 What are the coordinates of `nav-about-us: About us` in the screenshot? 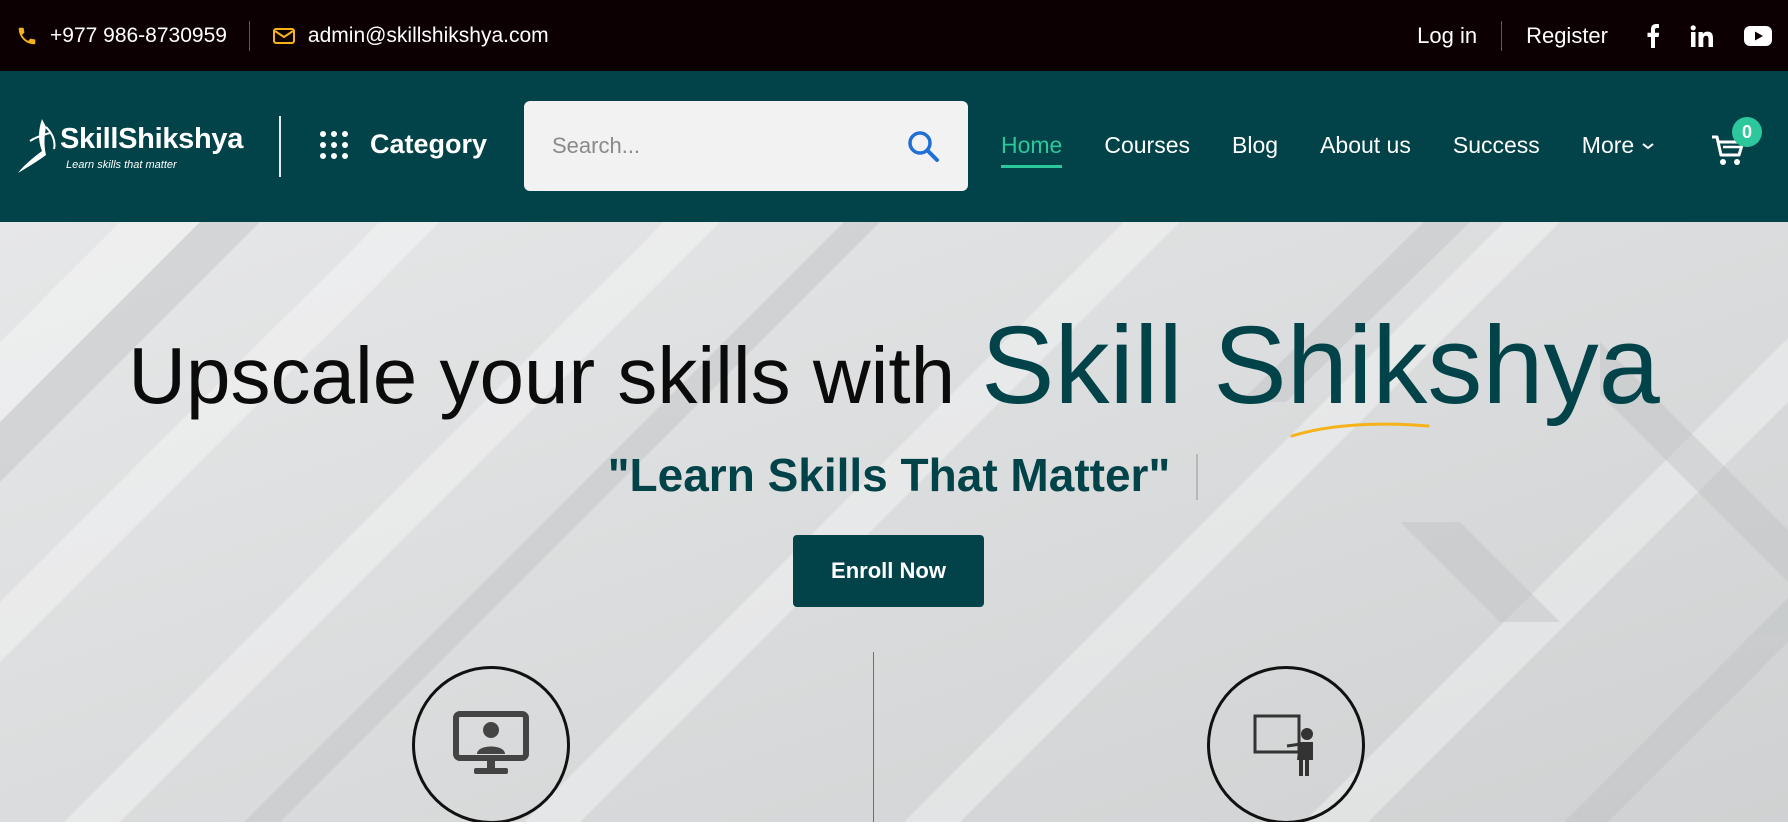 It's located at (1365, 145).